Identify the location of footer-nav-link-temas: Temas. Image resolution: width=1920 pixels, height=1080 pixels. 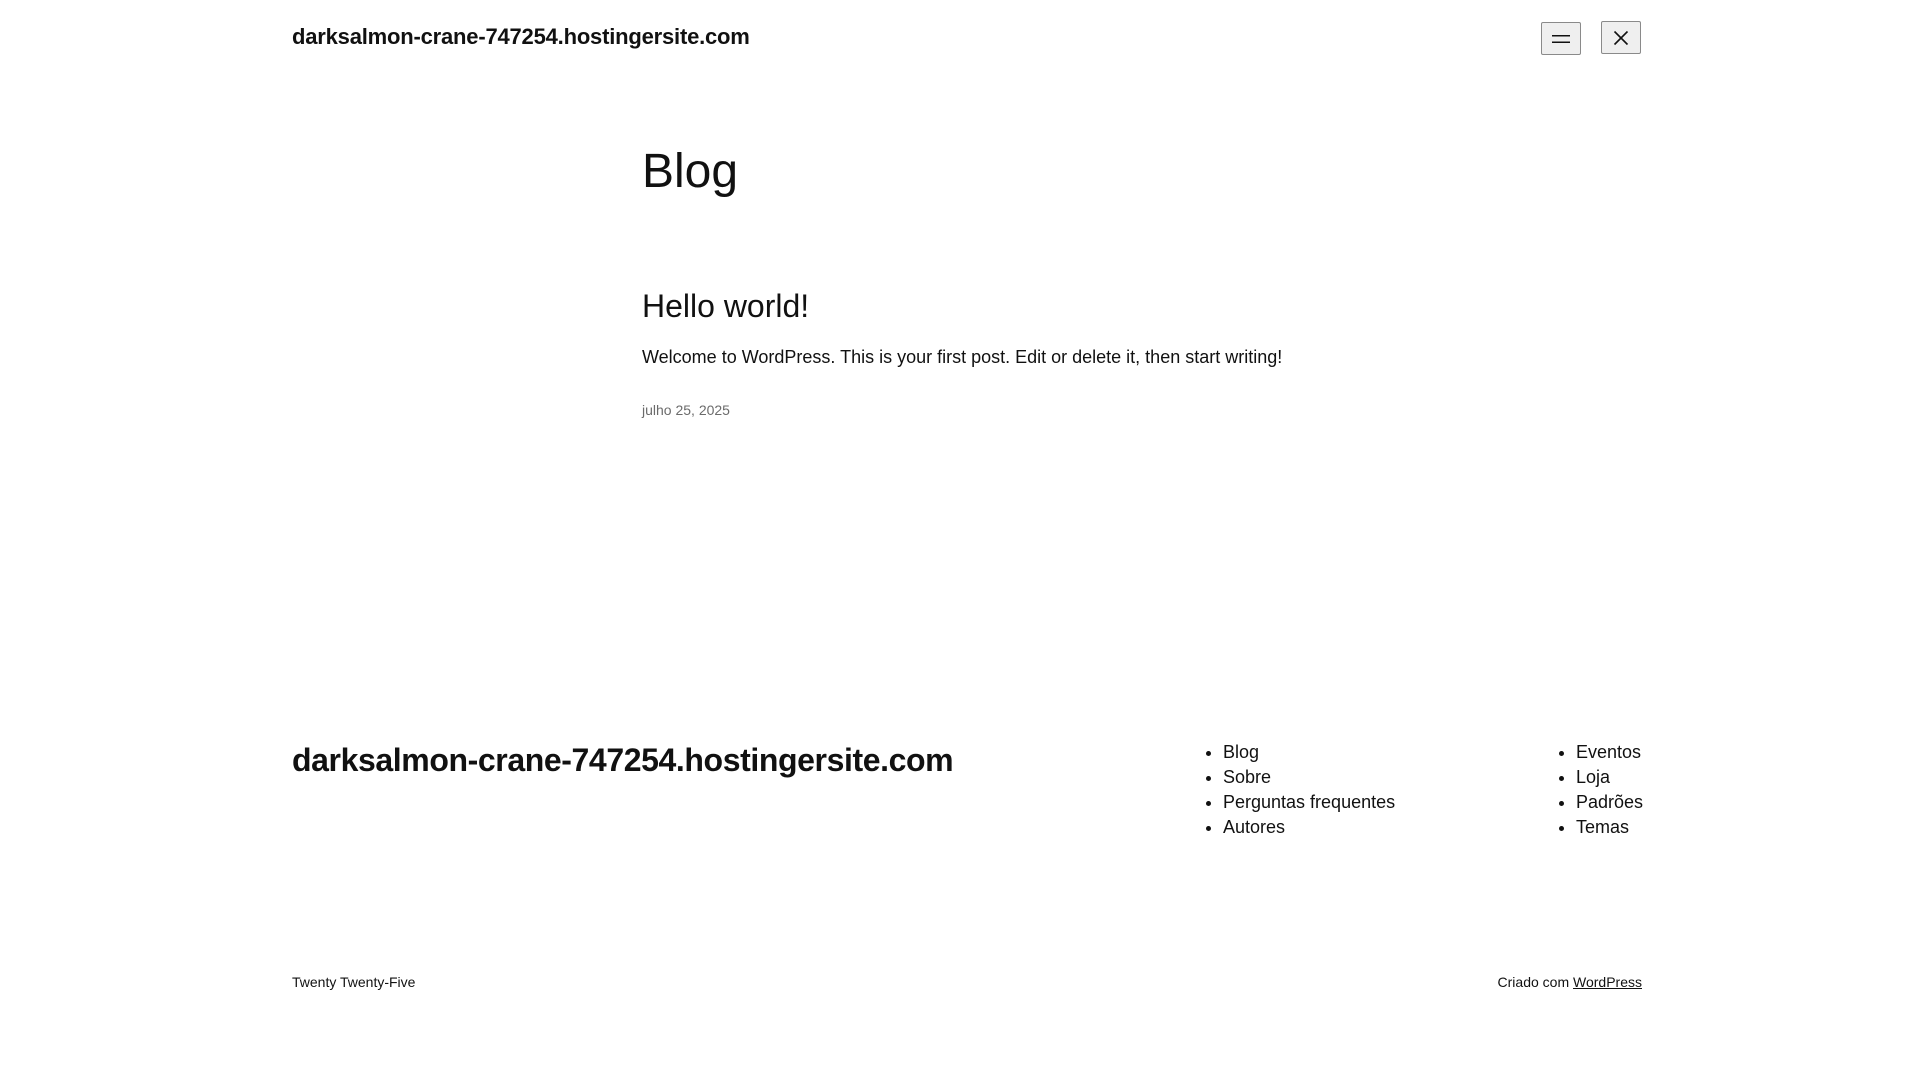
(1602, 827).